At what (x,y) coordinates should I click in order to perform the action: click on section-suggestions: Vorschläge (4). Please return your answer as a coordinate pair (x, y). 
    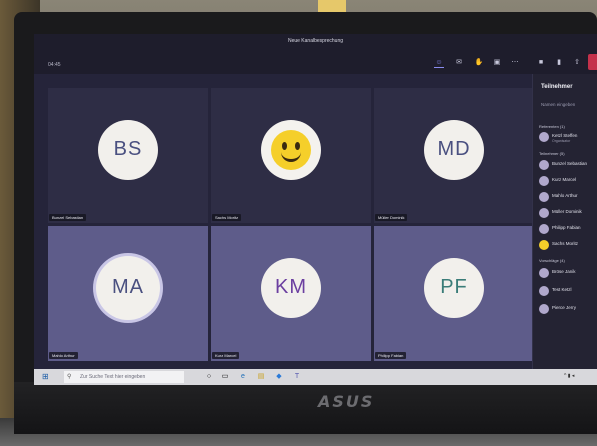
    Looking at the image, I should click on (552, 260).